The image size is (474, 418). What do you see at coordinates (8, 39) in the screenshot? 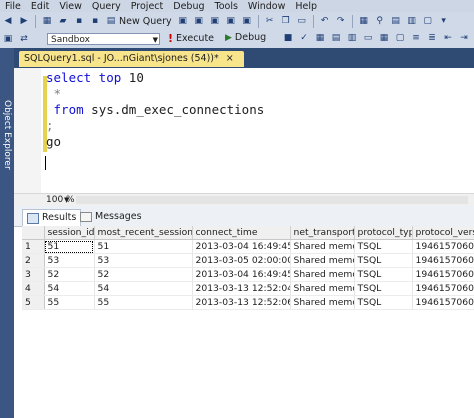
I see `connect-icon: ▣` at bounding box center [8, 39].